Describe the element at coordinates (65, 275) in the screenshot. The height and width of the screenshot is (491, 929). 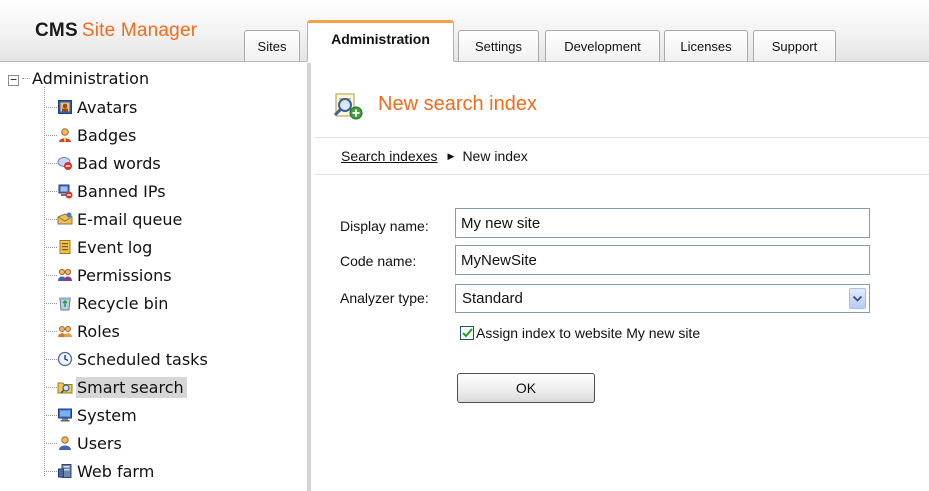
I see `permissions-icon` at that location.